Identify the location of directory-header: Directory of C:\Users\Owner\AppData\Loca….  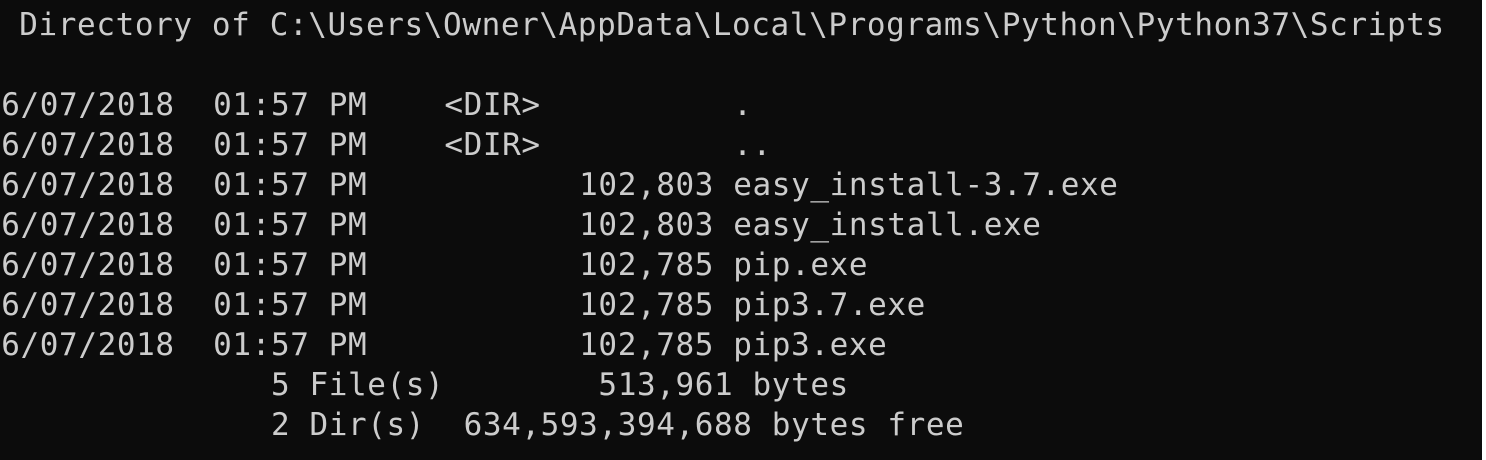
(722, 25).